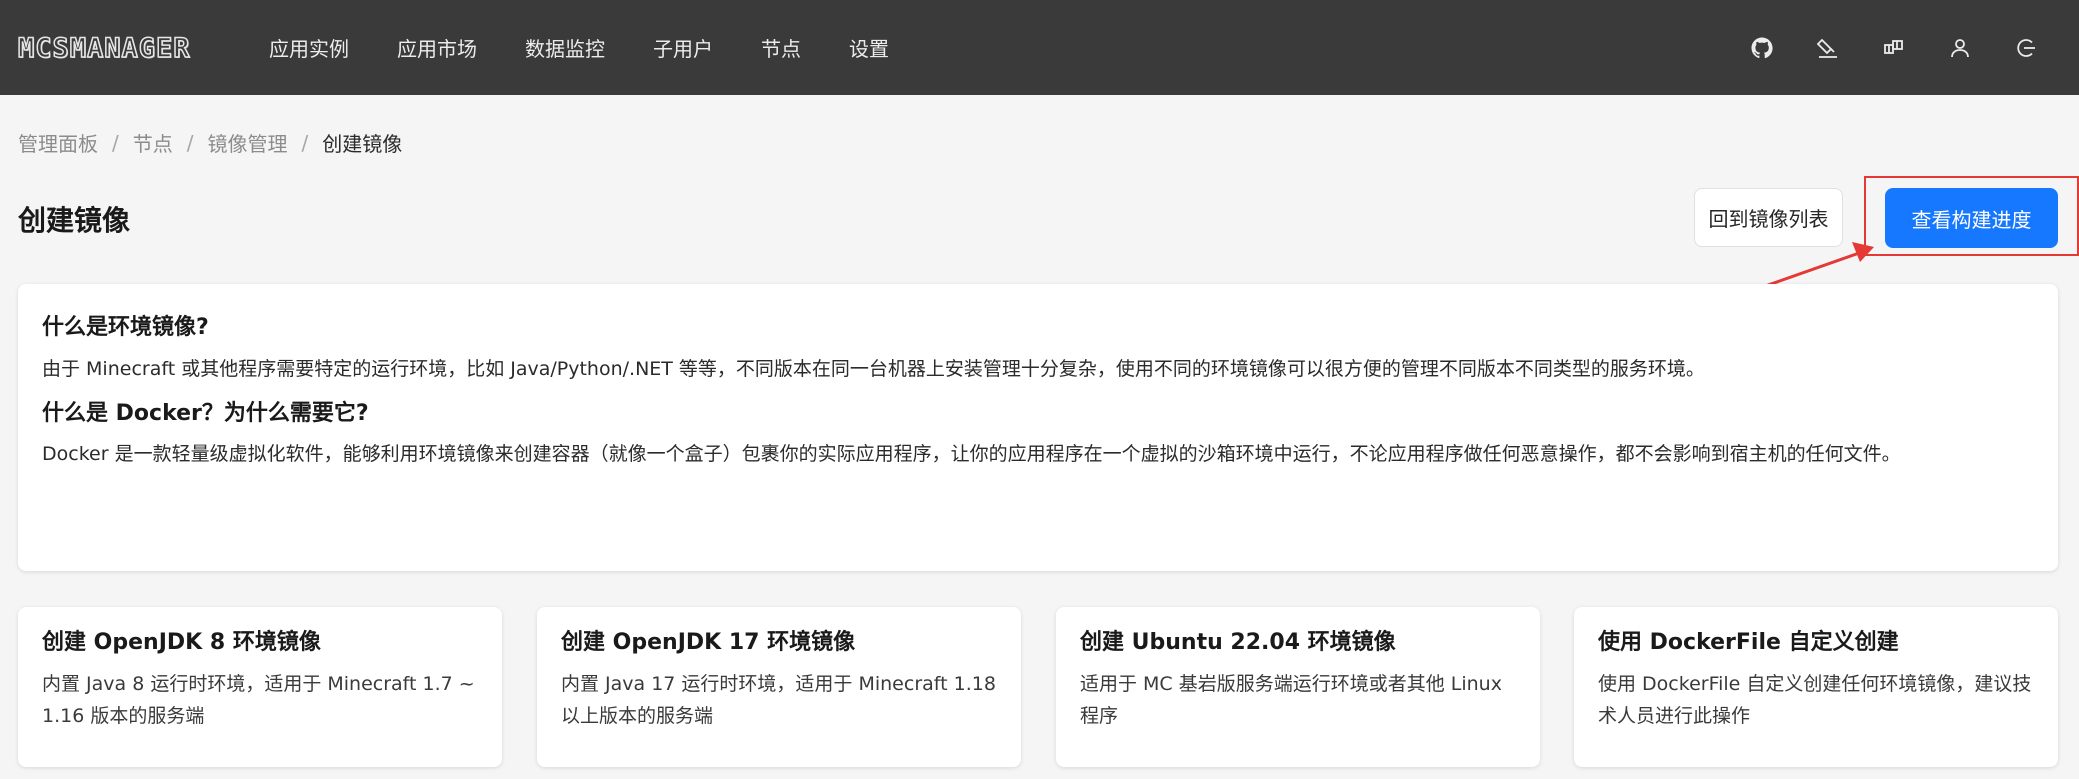 Image resolution: width=2079 pixels, height=779 pixels. Describe the element at coordinates (1828, 48) in the screenshot. I see `theme-brush-icon` at that location.